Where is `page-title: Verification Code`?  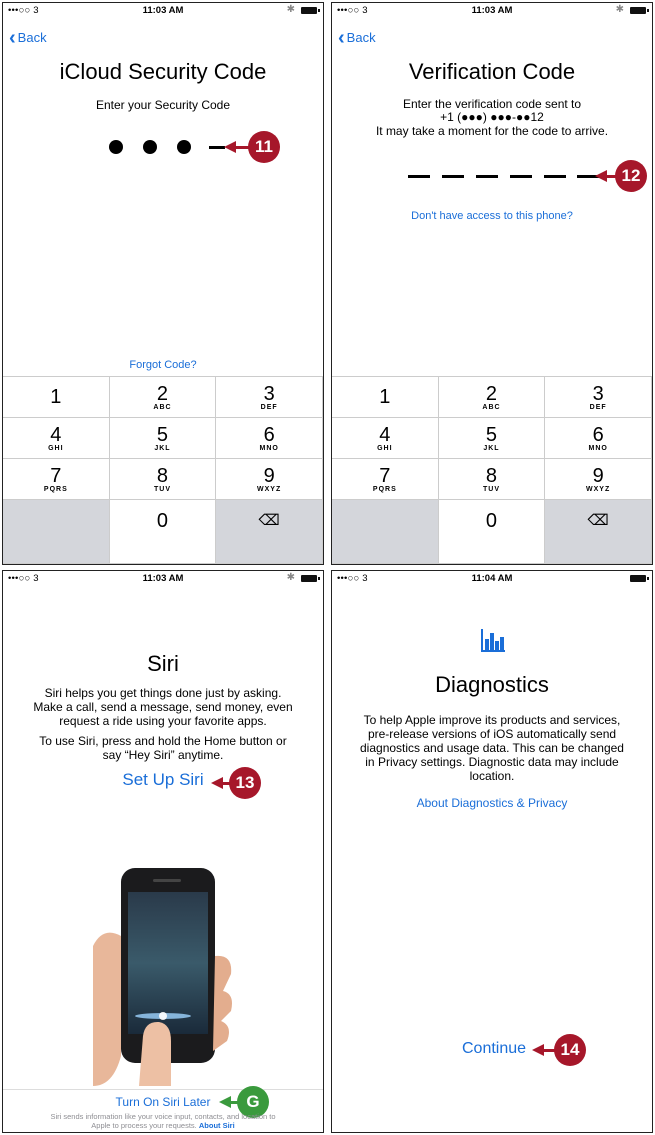
page-title: Verification Code is located at coordinates (492, 71).